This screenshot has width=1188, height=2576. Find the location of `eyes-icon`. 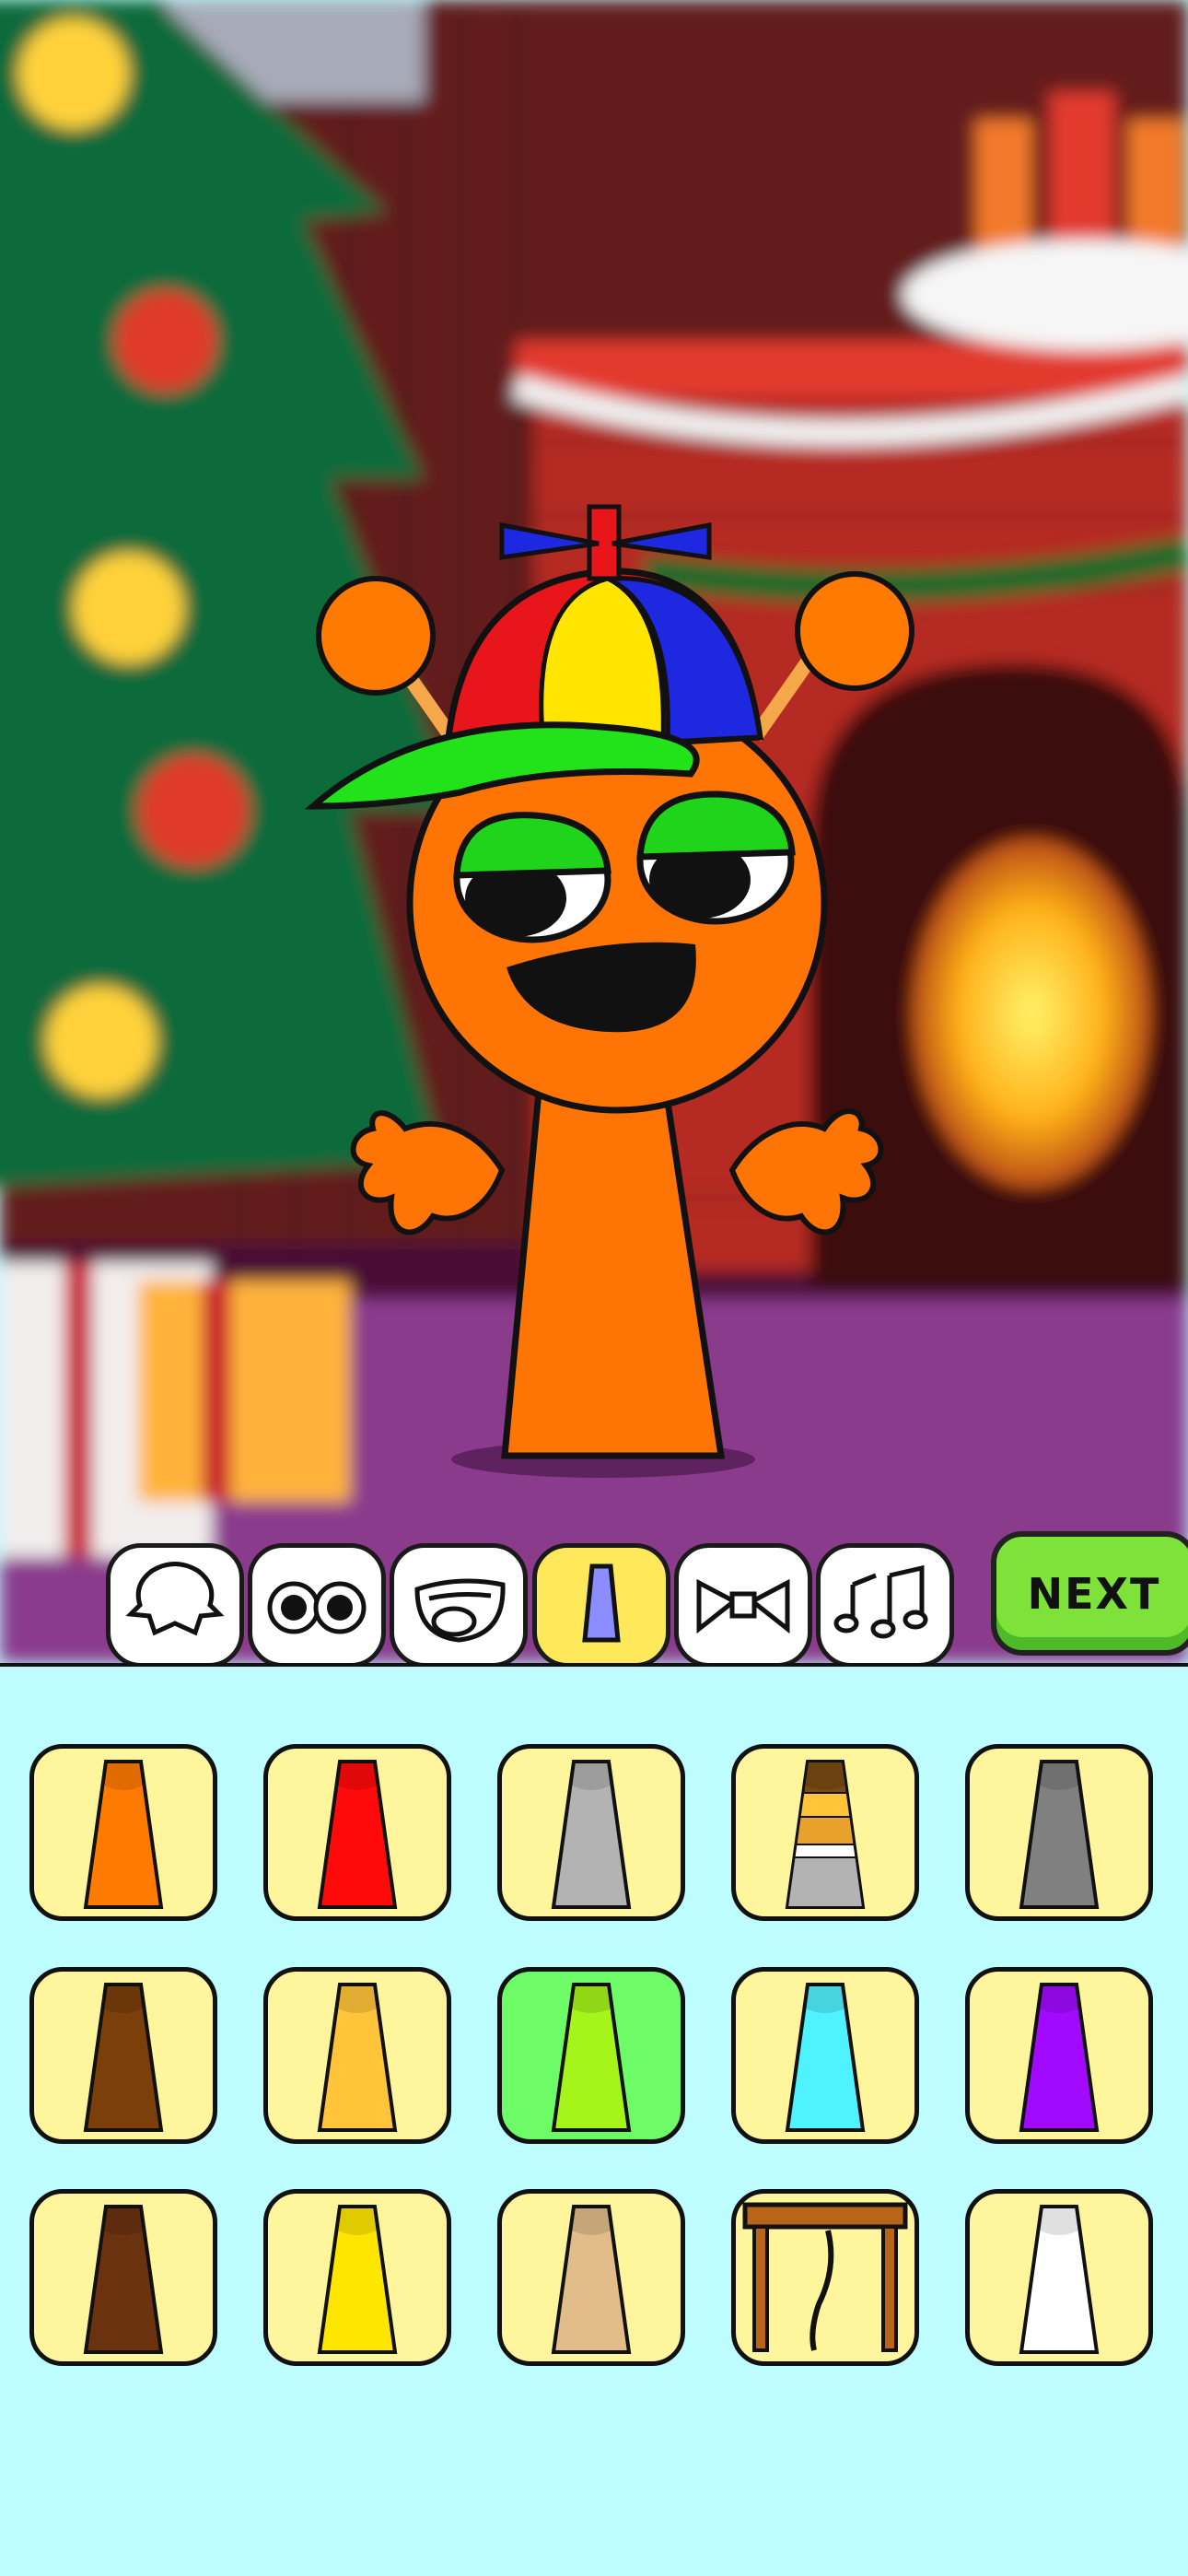

eyes-icon is located at coordinates (317, 1607).